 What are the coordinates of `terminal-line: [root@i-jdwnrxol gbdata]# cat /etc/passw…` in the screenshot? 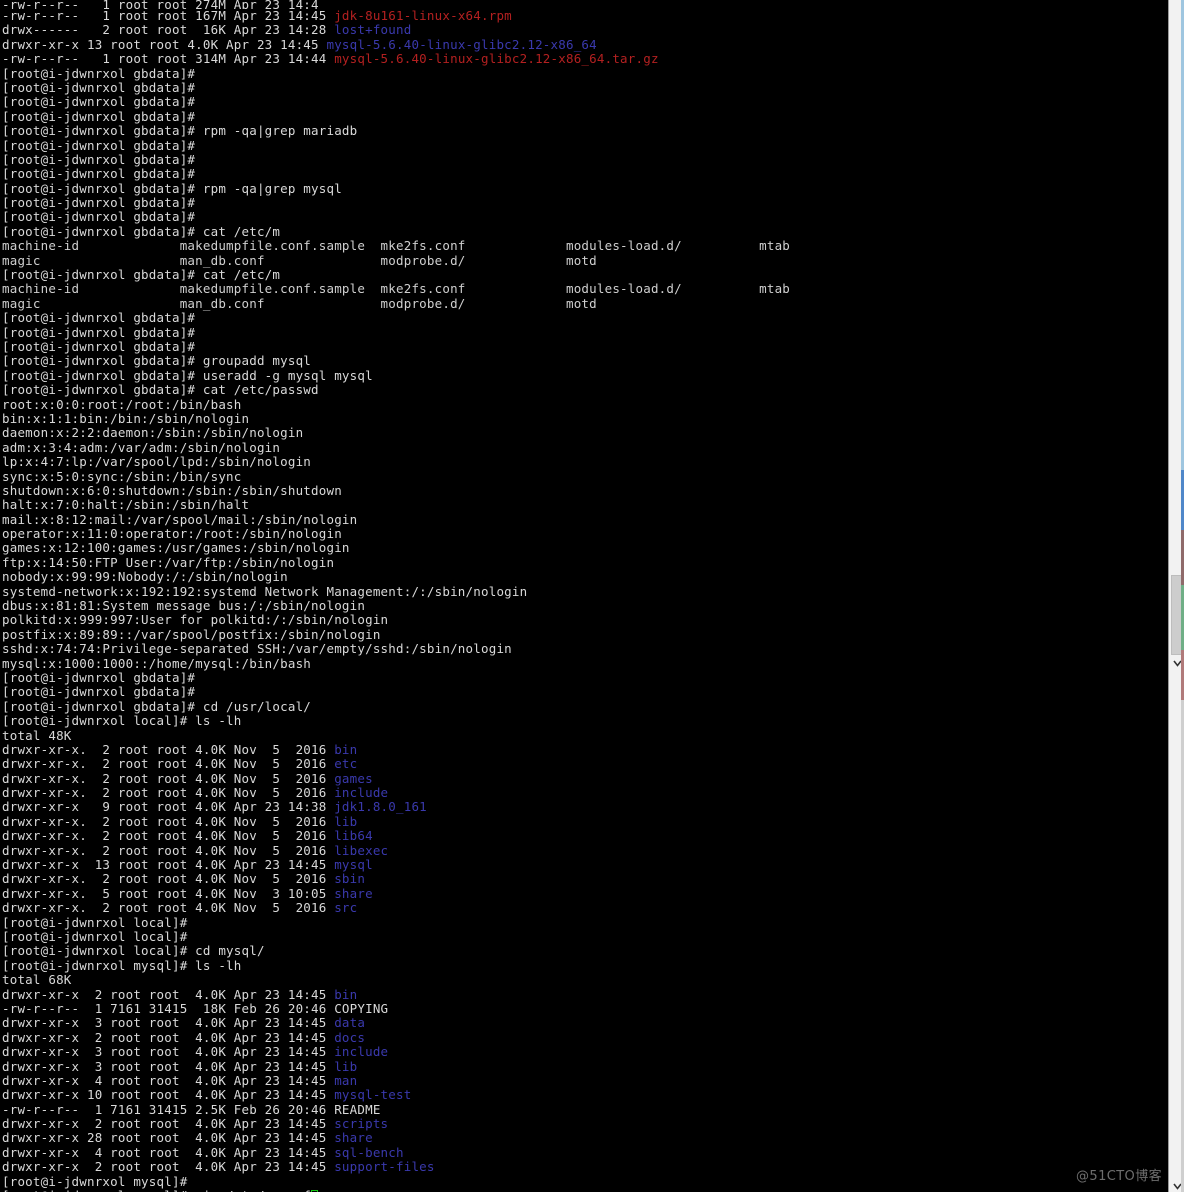 It's located at (584, 390).